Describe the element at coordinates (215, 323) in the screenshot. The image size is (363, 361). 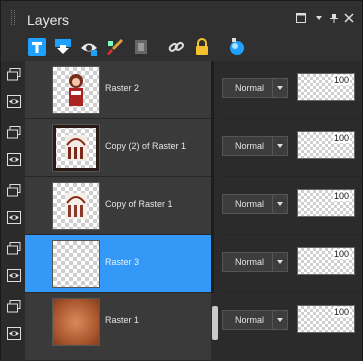
I see `column-resize-handle` at that location.